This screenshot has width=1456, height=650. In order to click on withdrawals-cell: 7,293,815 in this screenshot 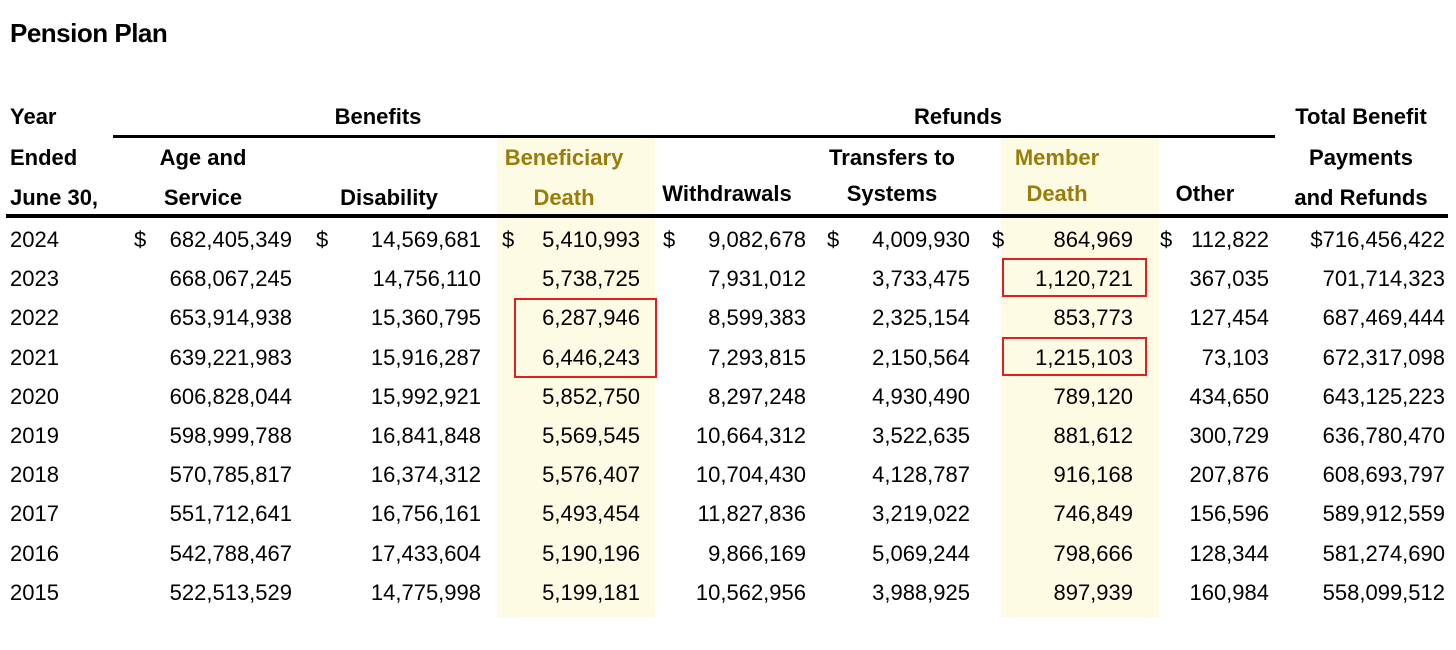, I will do `click(757, 357)`.